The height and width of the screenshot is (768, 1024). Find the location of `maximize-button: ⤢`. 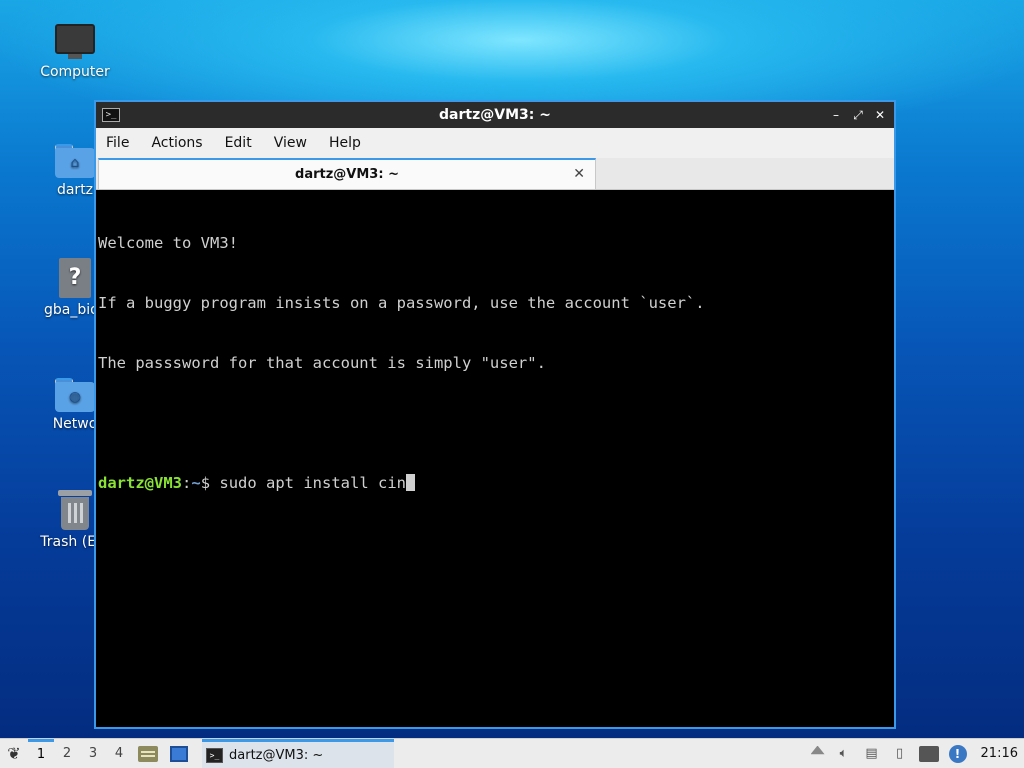

maximize-button: ⤢ is located at coordinates (858, 115).